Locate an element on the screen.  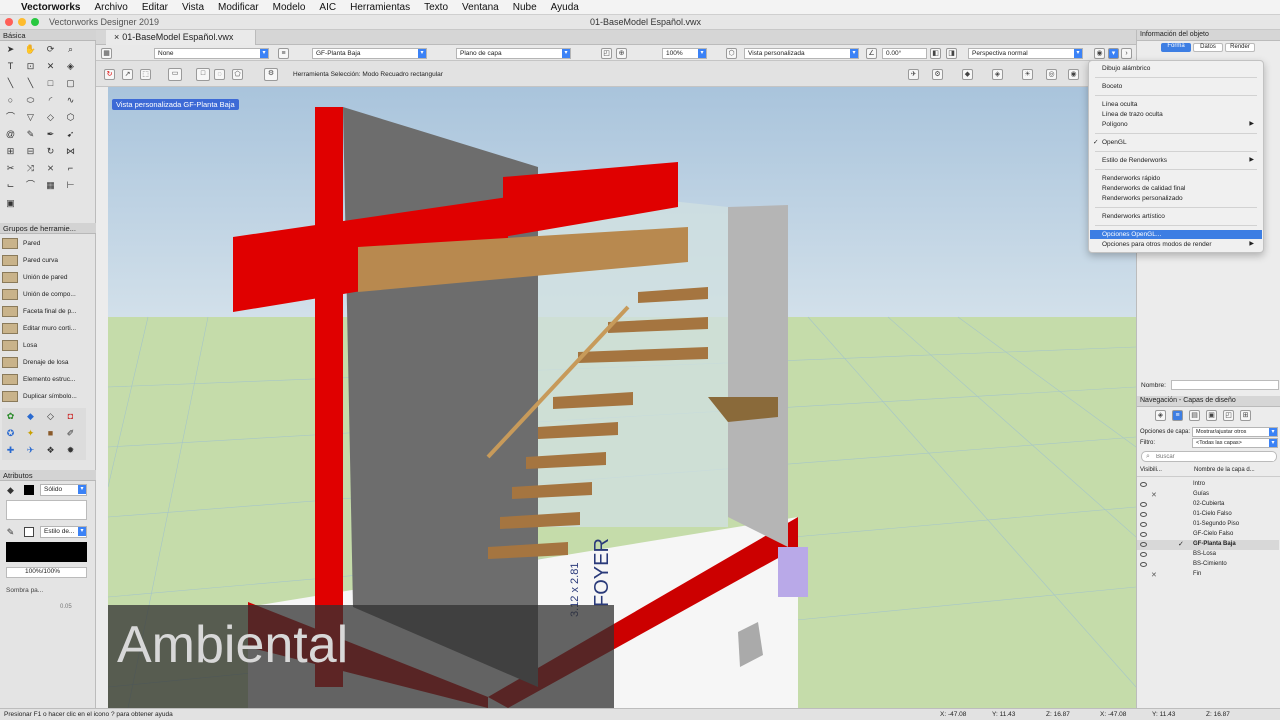
menu-item-19: Opciones para otros modos de render ▶ is located at coordinates (1176, 244).